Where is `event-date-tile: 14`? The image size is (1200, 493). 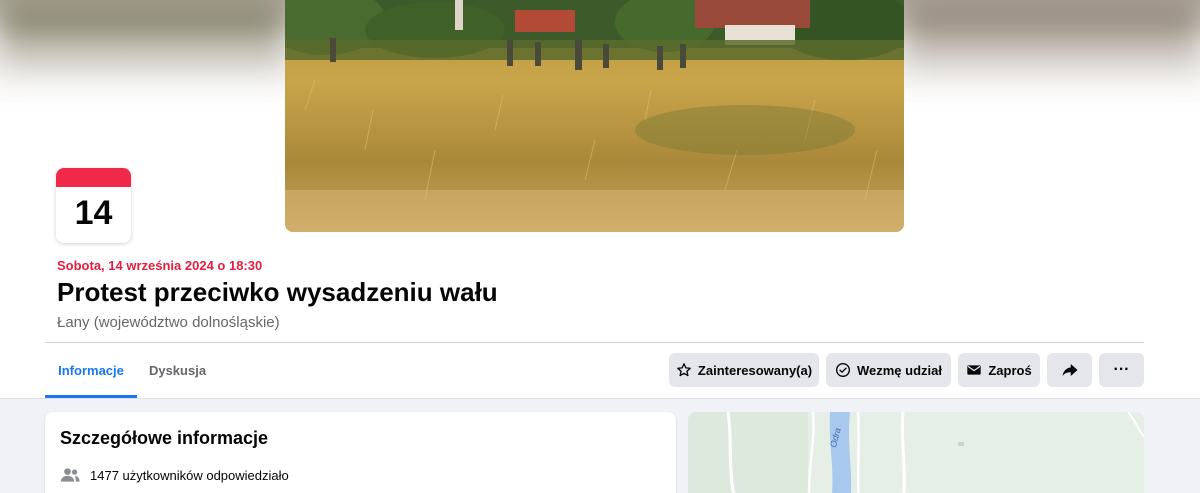 event-date-tile: 14 is located at coordinates (93, 205).